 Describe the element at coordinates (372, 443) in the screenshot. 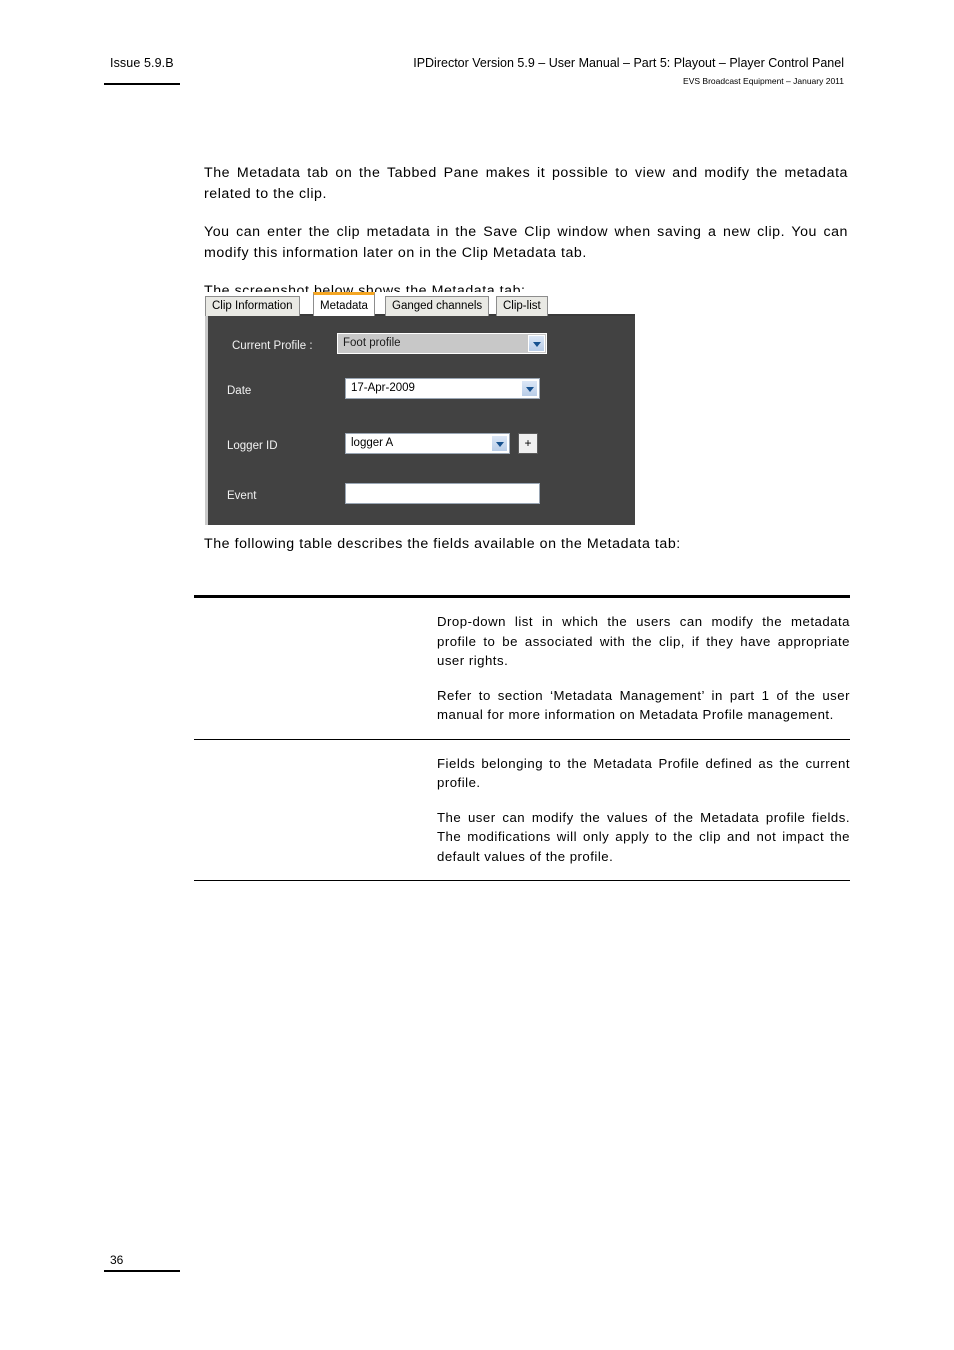

I see `logger-id-value: logger A` at that location.